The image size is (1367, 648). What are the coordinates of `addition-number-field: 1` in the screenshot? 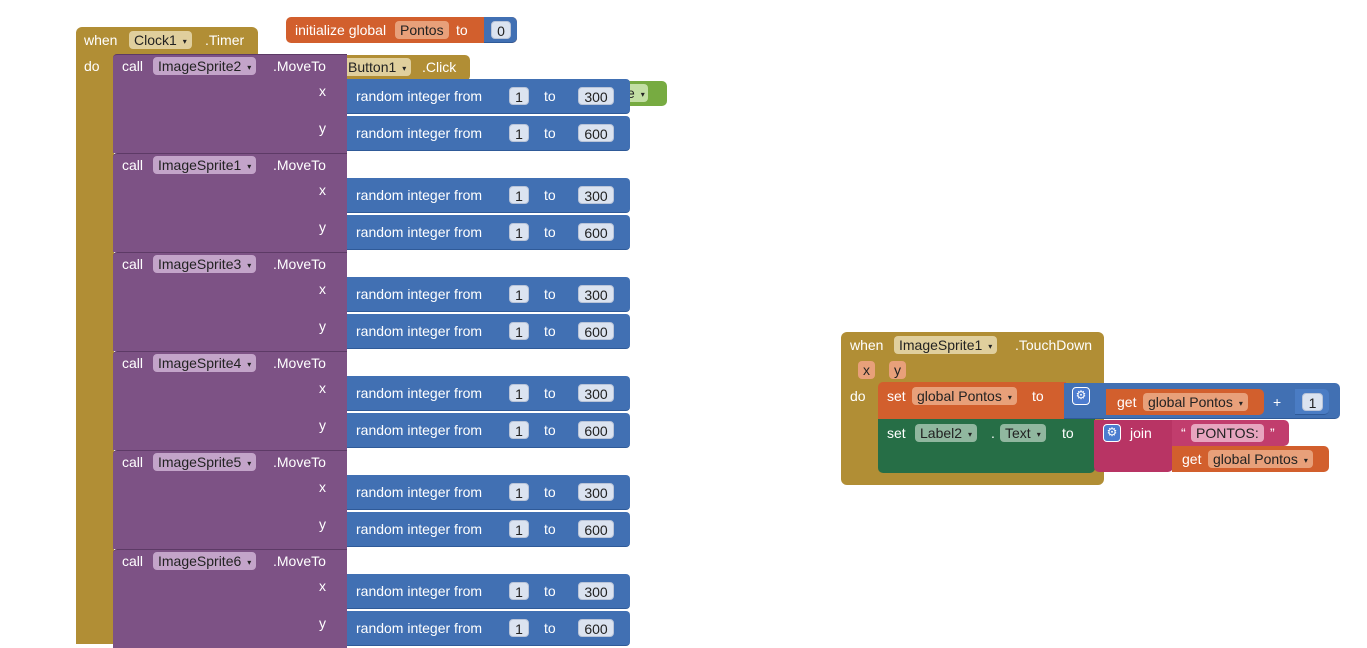 It's located at (1312, 402).